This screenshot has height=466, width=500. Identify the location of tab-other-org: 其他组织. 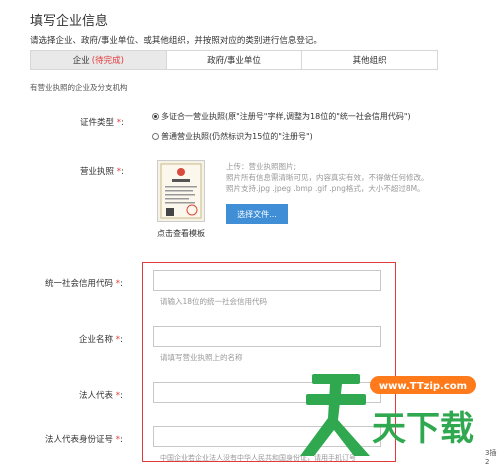
(369, 60).